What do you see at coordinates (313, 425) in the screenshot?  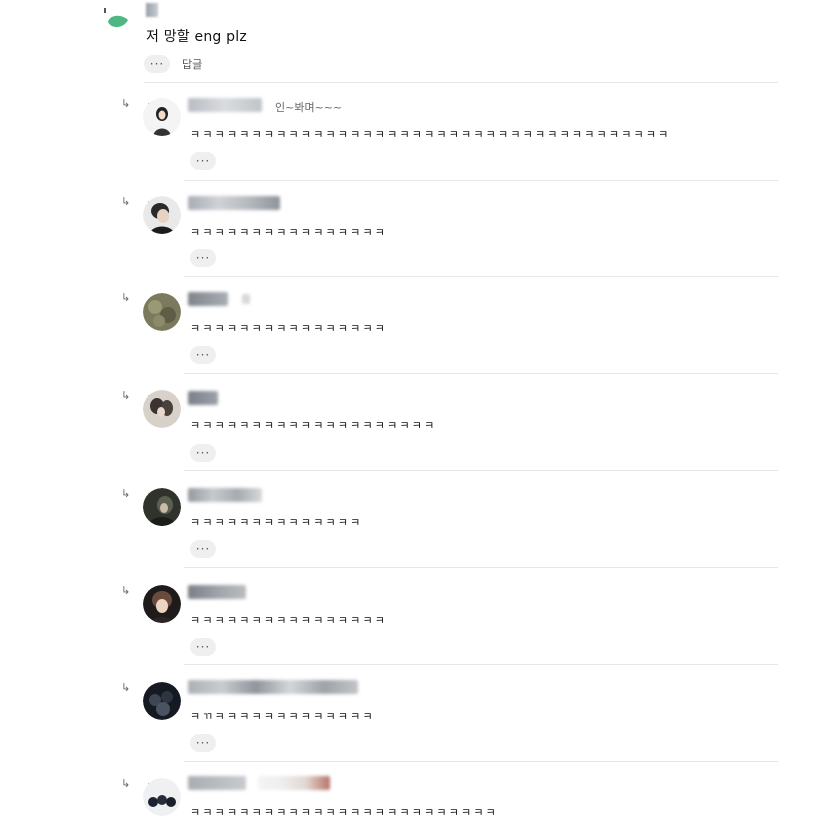 I see `reply-text: ㅋㅋㅋㅋㅋㅋㅋㅋㅋㅋㅋㅋㅋㅋㅋㅋㅋㅋㅋㅋ` at bounding box center [313, 425].